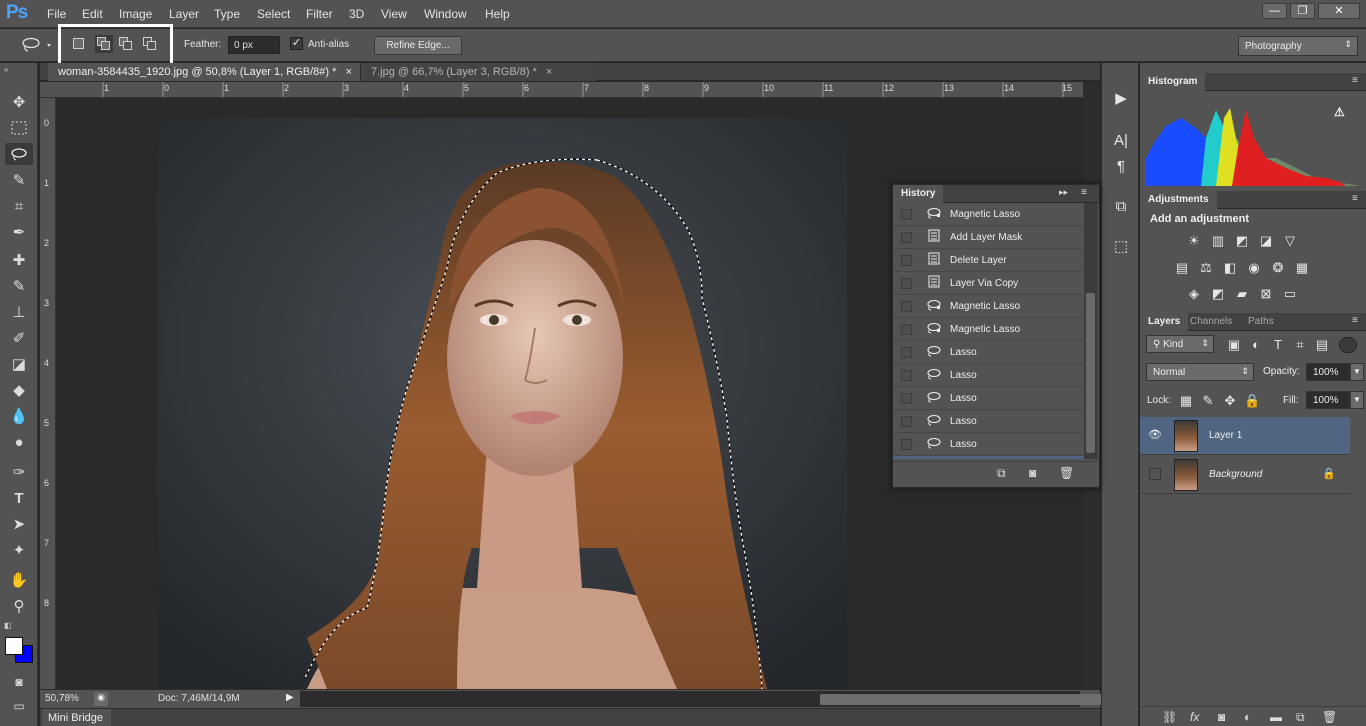  What do you see at coordinates (478, 72) in the screenshot?
I see `document-tab: 7.jpg @ 66,7% (Layer 3, RGB/8) * ×` at bounding box center [478, 72].